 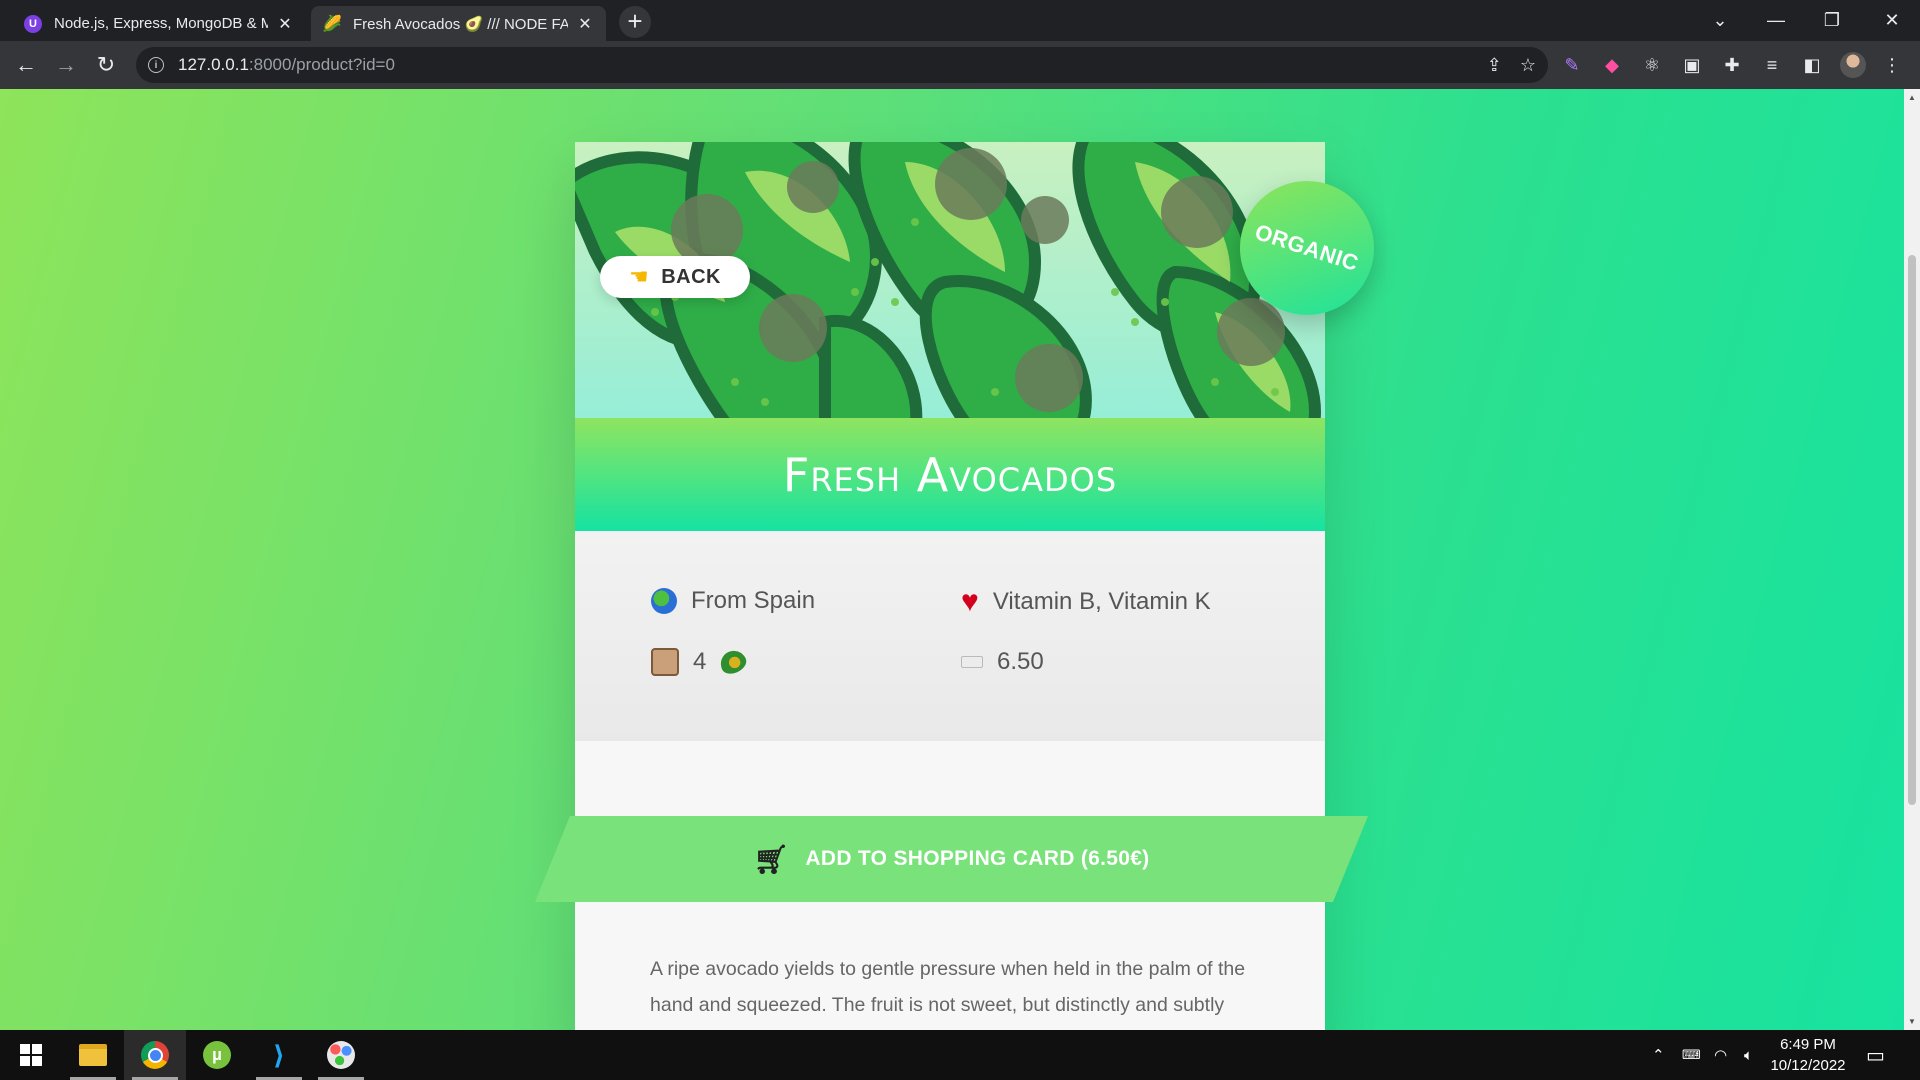 I want to click on vscode-taskbar-button: ⟩, so click(x=279, y=1055).